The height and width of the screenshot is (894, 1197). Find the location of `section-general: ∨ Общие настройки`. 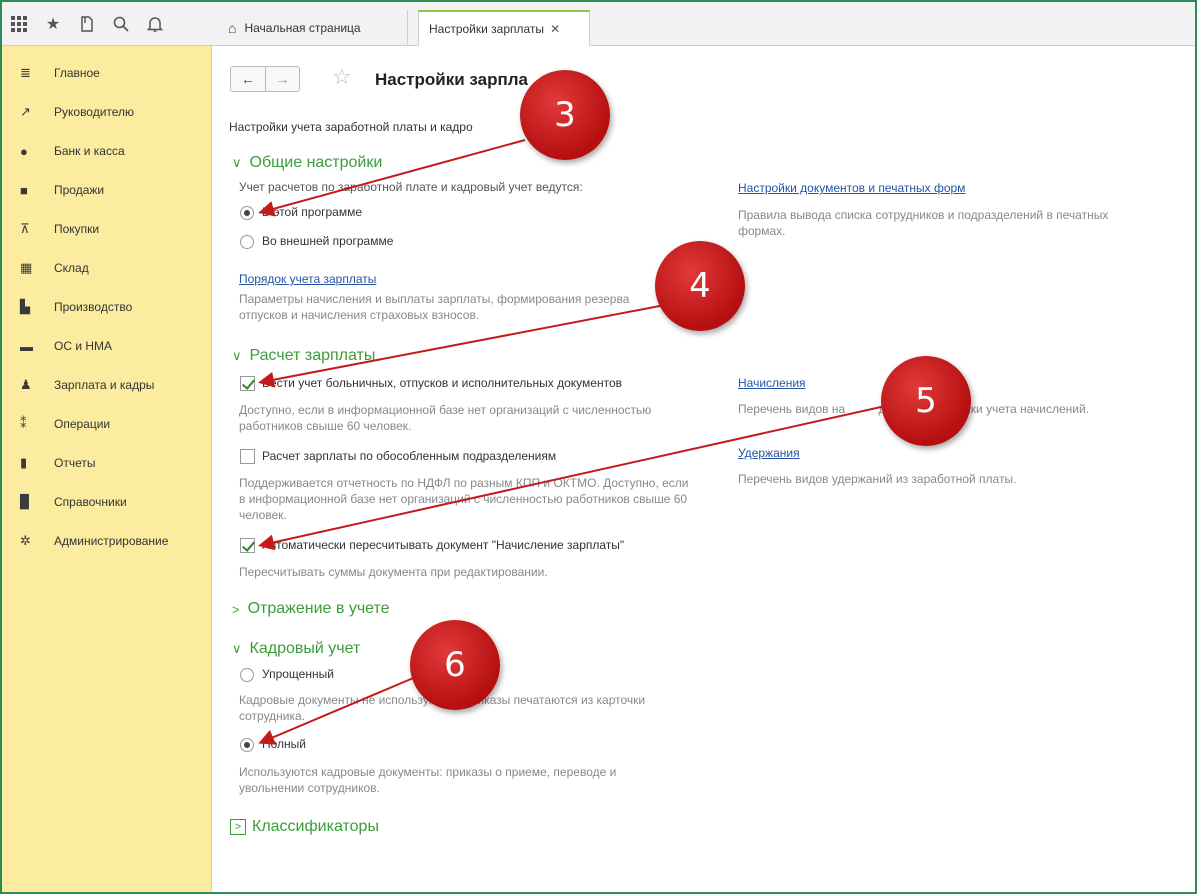

section-general: ∨ Общие настройки is located at coordinates (307, 163).